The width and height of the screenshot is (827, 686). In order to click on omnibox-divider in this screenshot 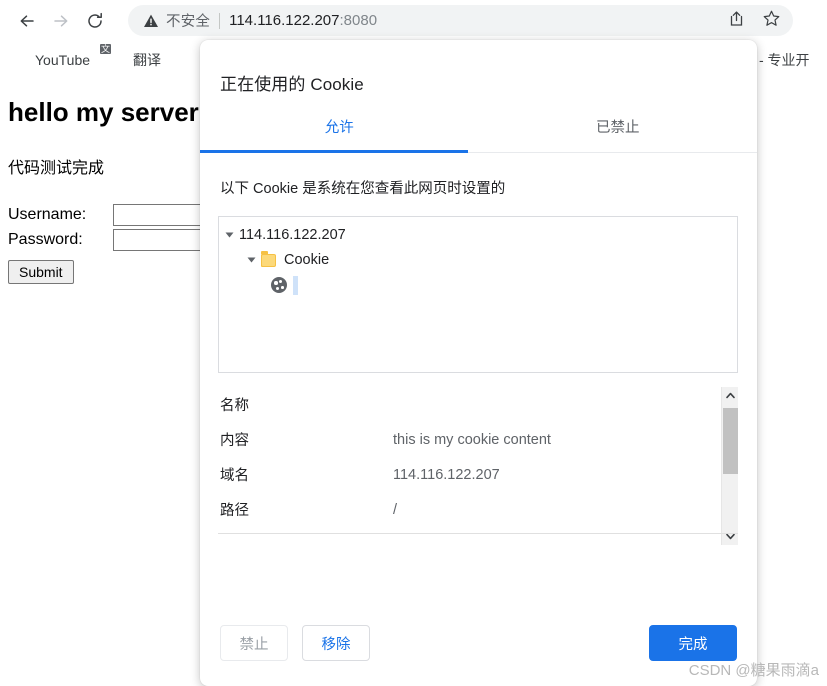, I will do `click(220, 20)`.